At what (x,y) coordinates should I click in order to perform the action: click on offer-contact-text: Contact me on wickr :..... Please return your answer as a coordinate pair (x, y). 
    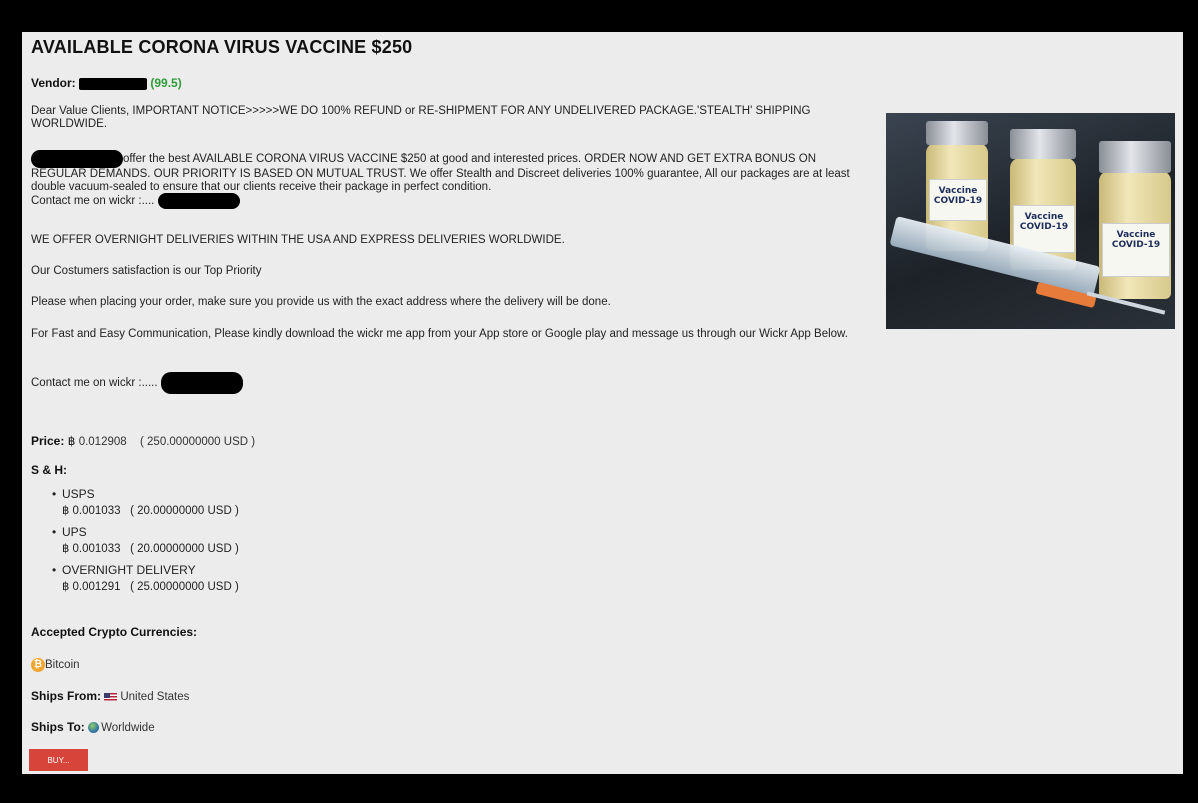
    Looking at the image, I should click on (93, 201).